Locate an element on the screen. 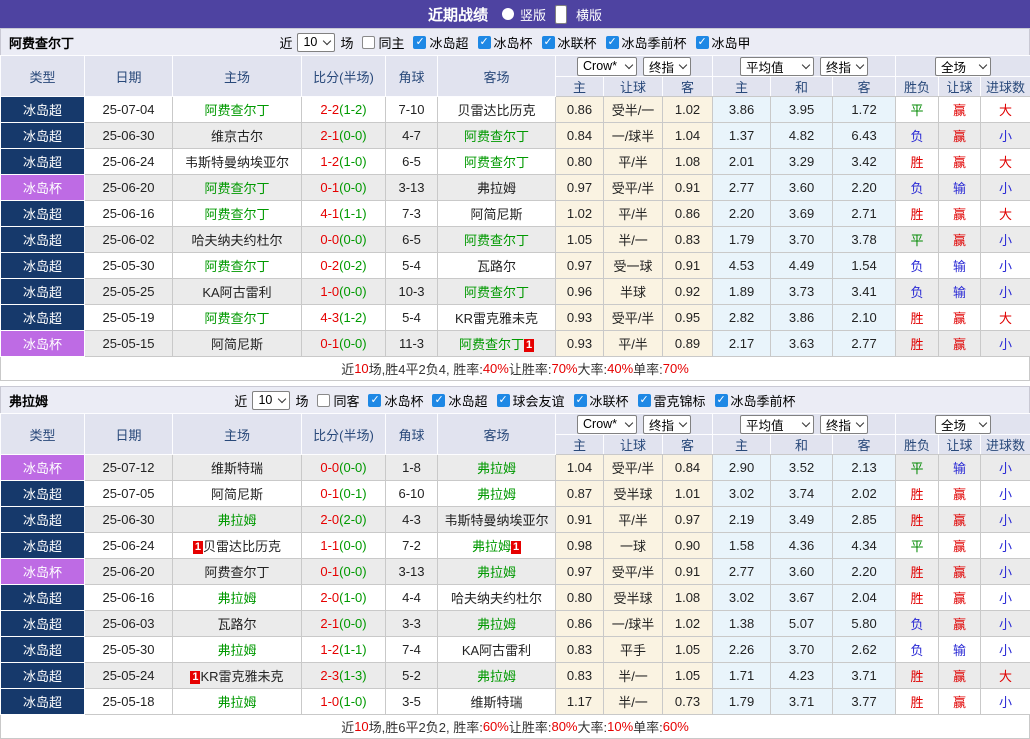 The image size is (1030, 739). handicap-odds: 受平/半 is located at coordinates (633, 318).